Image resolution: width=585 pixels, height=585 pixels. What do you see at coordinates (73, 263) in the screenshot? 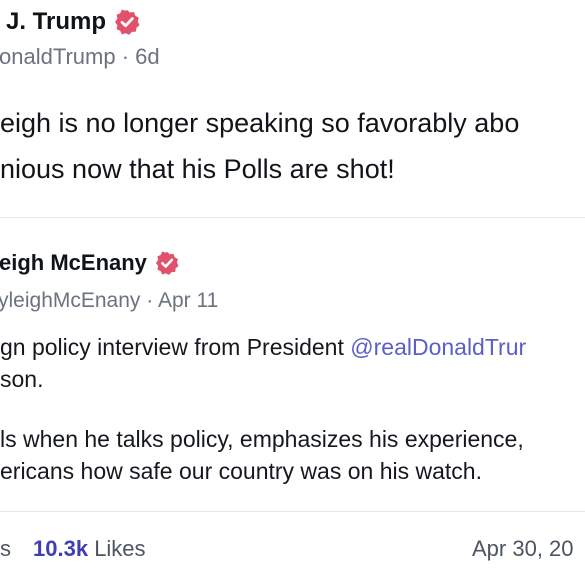
I see `quoted-author-name: eigh McEnany` at bounding box center [73, 263].